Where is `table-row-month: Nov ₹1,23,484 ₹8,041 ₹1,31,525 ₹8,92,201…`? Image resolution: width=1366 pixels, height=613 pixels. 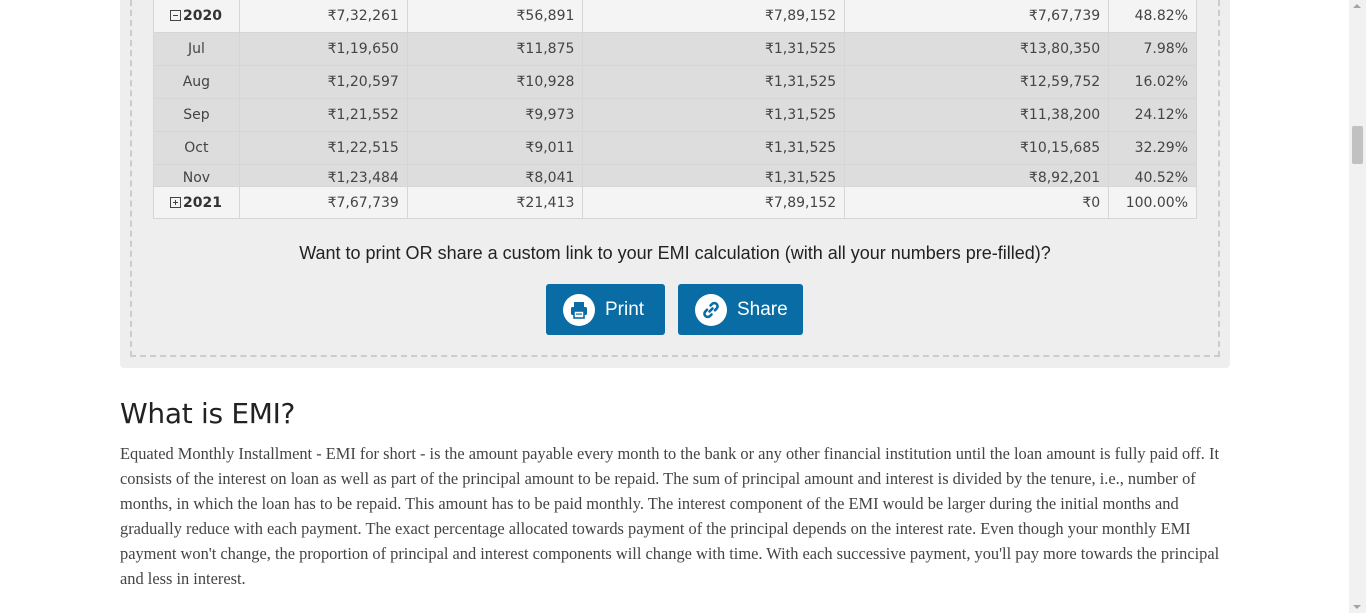
table-row-month: Nov ₹1,23,484 ₹8,041 ₹1,31,525 ₹8,92,201… is located at coordinates (675, 175).